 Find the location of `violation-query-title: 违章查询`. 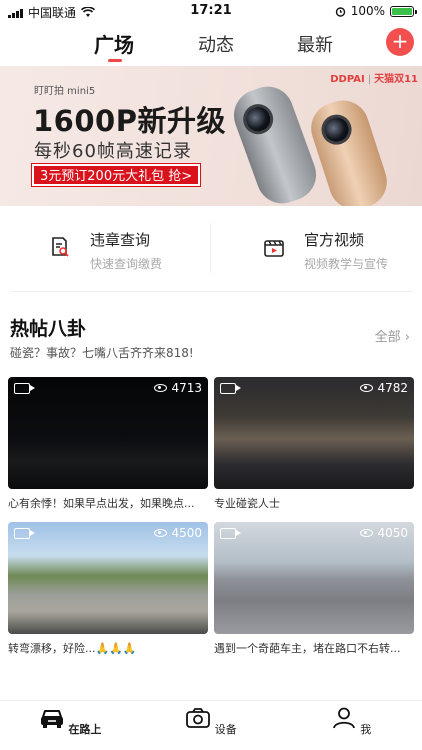

violation-query-title: 违章查询 is located at coordinates (120, 240).